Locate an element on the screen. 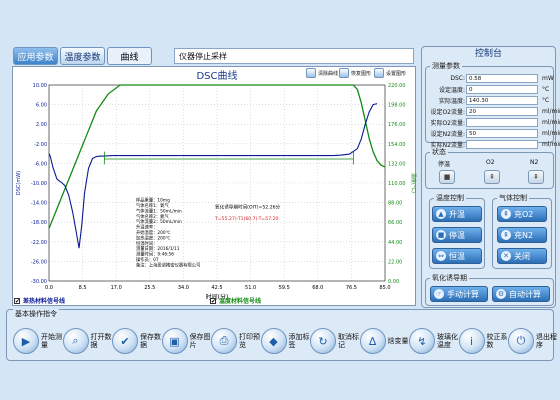 The image size is (560, 400). hold-icon: ⇔ is located at coordinates (441, 256).